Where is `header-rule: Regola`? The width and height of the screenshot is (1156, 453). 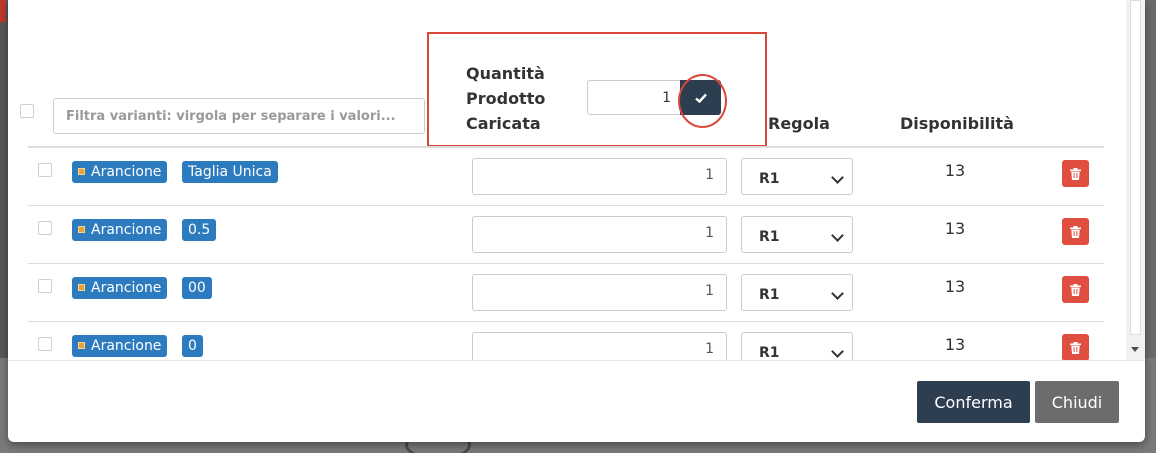 header-rule: Regola is located at coordinates (799, 123).